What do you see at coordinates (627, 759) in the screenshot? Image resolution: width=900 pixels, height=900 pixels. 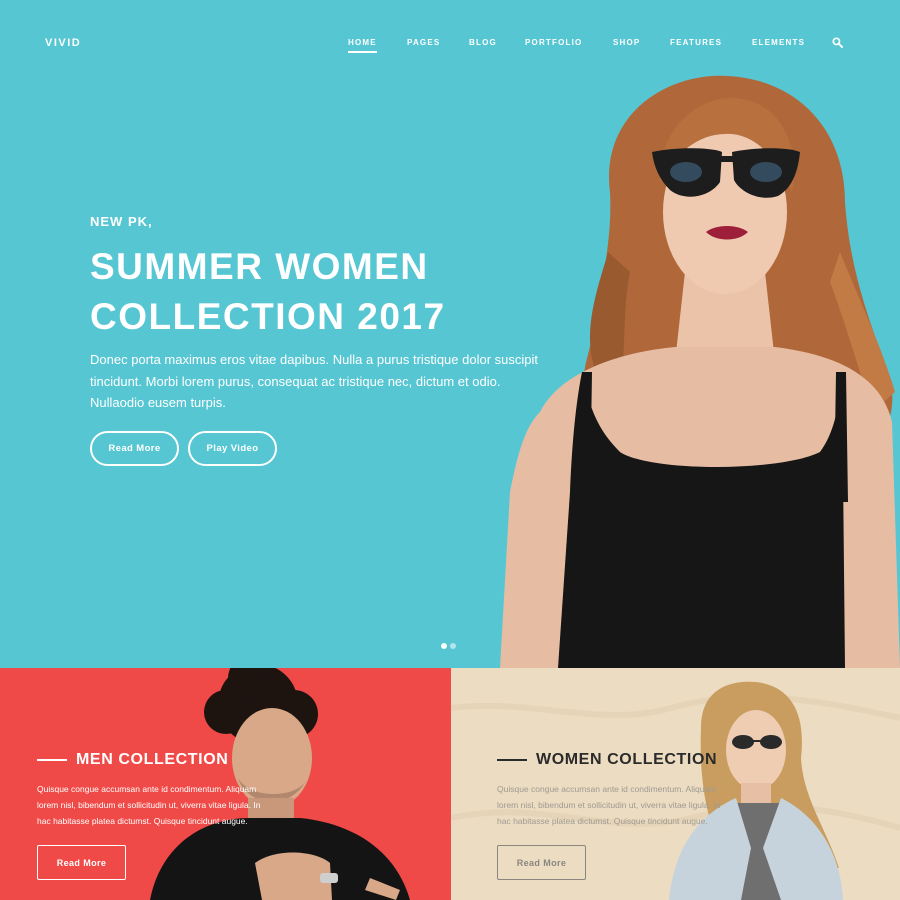 I see `women-collection-title: WOMEN COLLECTION` at bounding box center [627, 759].